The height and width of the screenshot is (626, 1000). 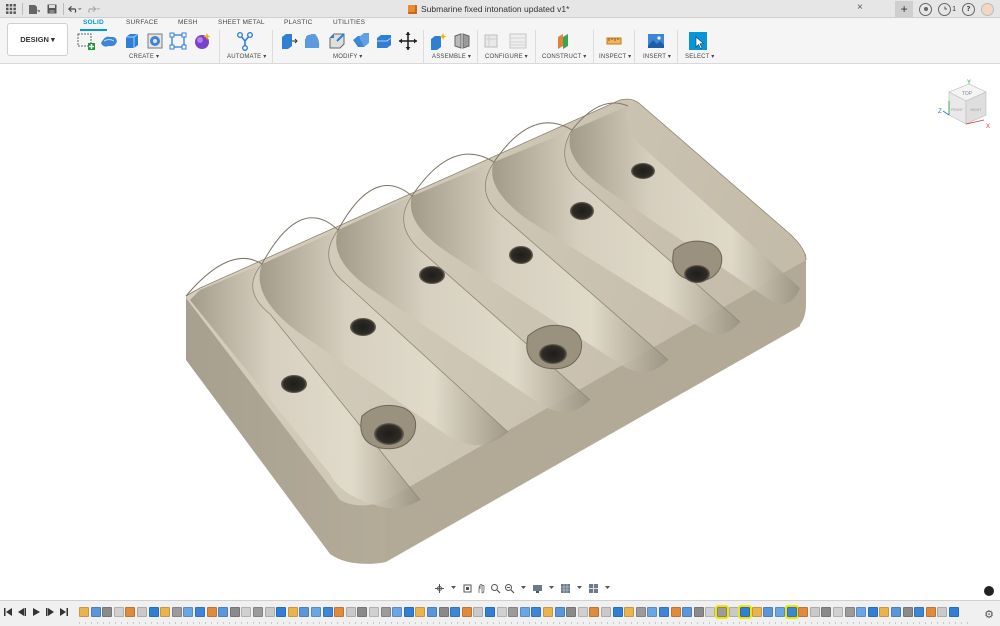 What do you see at coordinates (593, 588) in the screenshot?
I see `viewports-icon` at bounding box center [593, 588].